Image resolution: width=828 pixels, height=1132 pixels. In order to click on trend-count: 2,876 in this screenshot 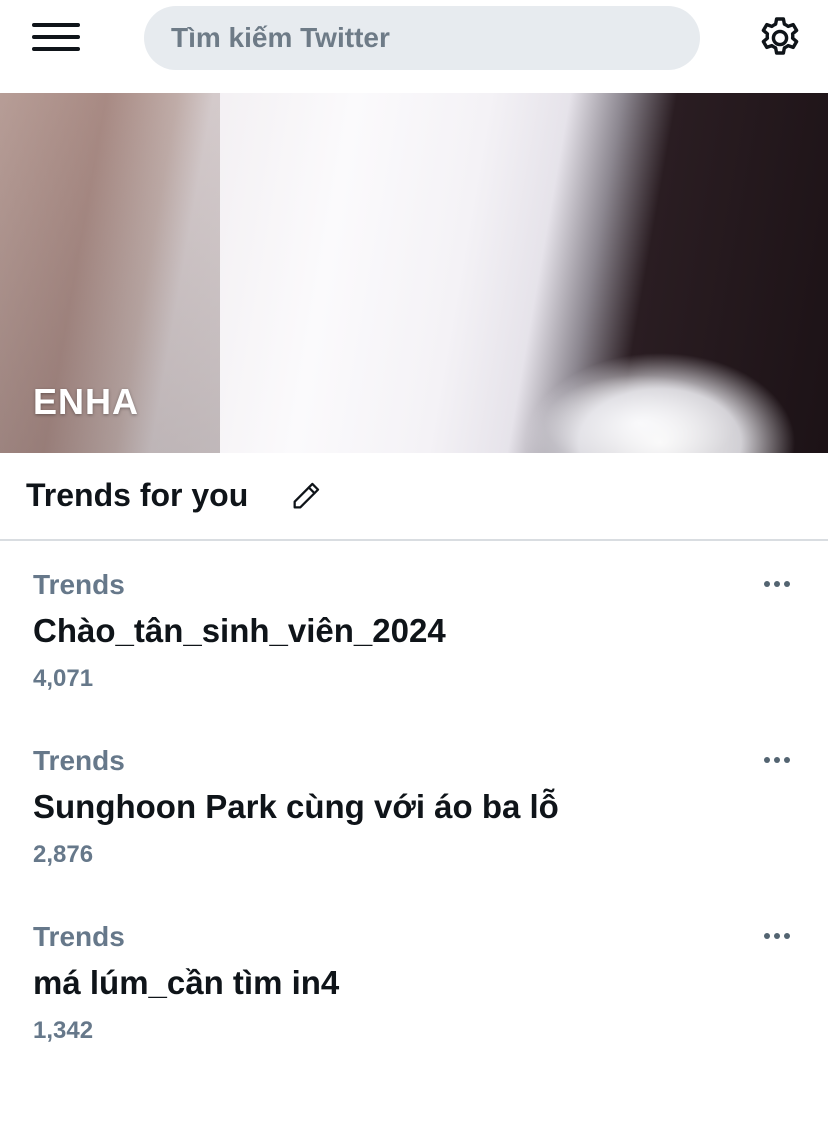, I will do `click(63, 854)`.